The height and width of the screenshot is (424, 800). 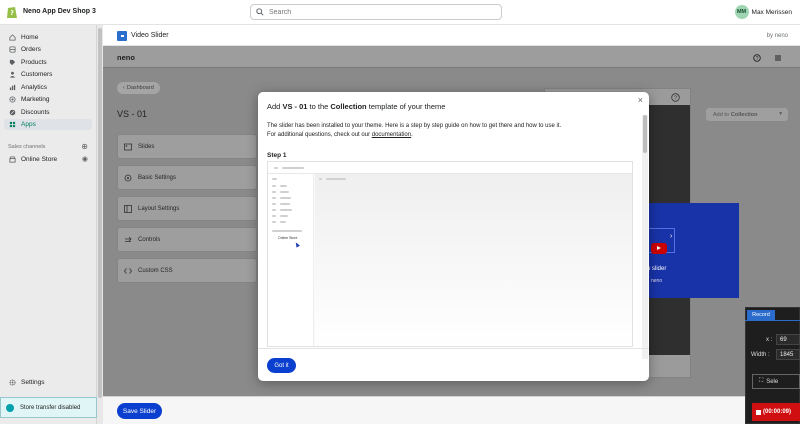 What do you see at coordinates (778, 59) in the screenshot?
I see `hamburger-menu-icon` at bounding box center [778, 59].